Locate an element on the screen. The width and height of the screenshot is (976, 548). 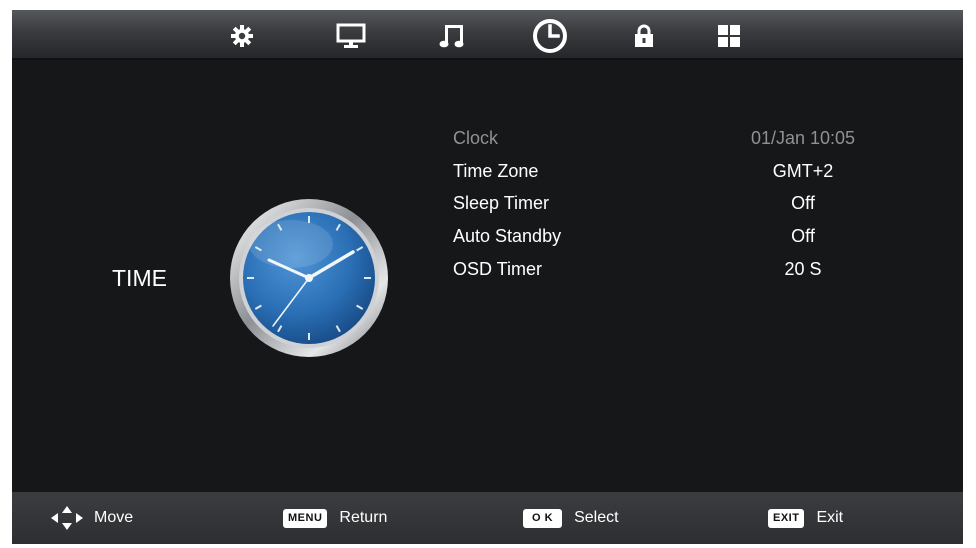
top-bar-divider is located at coordinates (487, 59).